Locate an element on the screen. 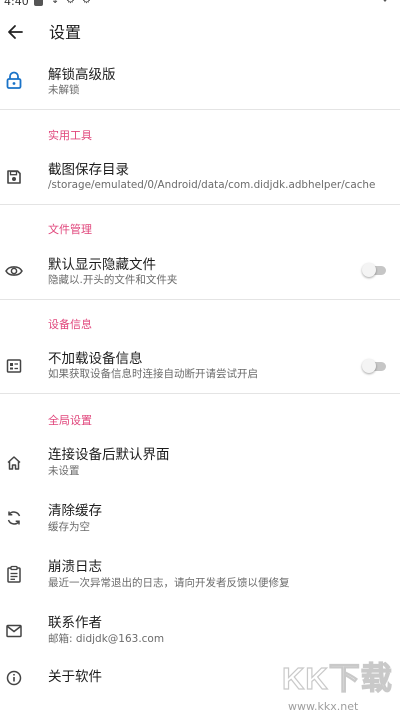  section-header-tools: 实用工具 is located at coordinates (70, 135).